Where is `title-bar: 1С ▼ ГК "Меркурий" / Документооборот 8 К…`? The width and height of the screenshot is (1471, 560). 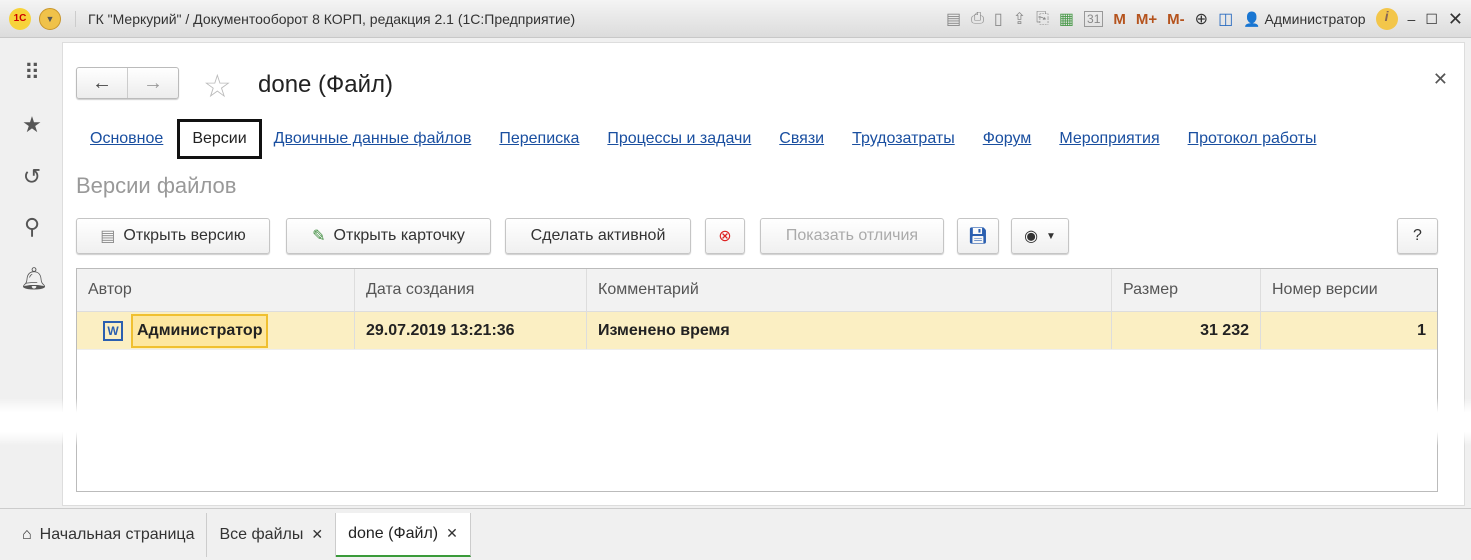 title-bar: 1С ▼ ГК "Меркурий" / Документооборот 8 К… is located at coordinates (735, 19).